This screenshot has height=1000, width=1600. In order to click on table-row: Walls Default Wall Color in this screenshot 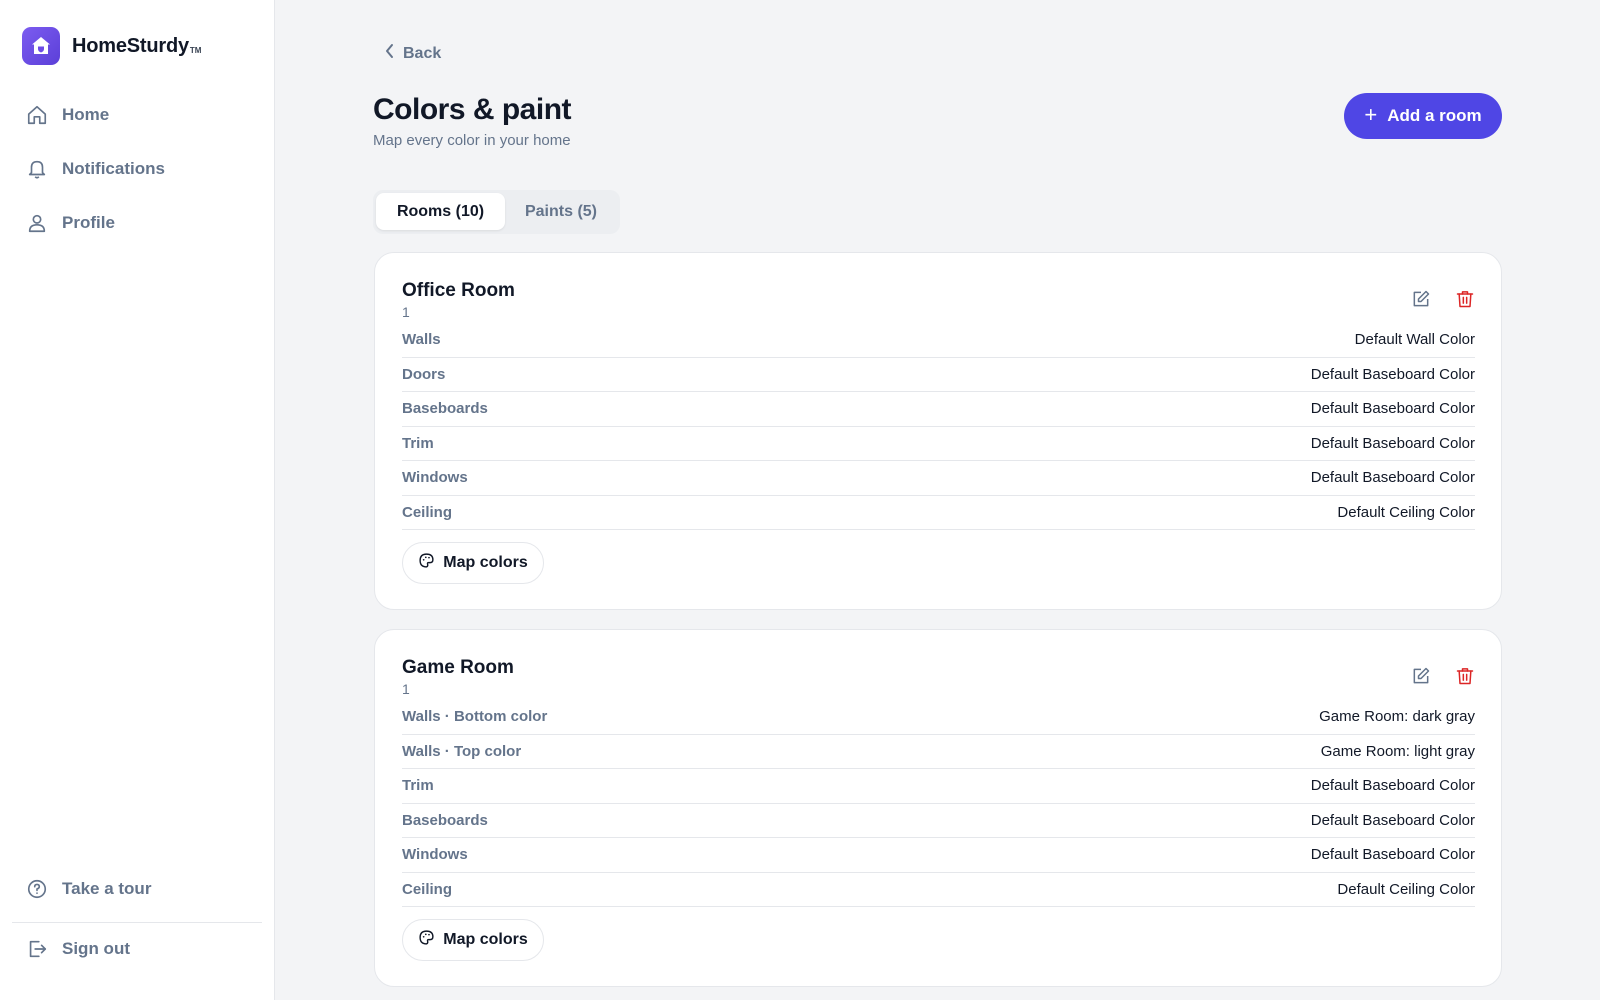, I will do `click(938, 340)`.